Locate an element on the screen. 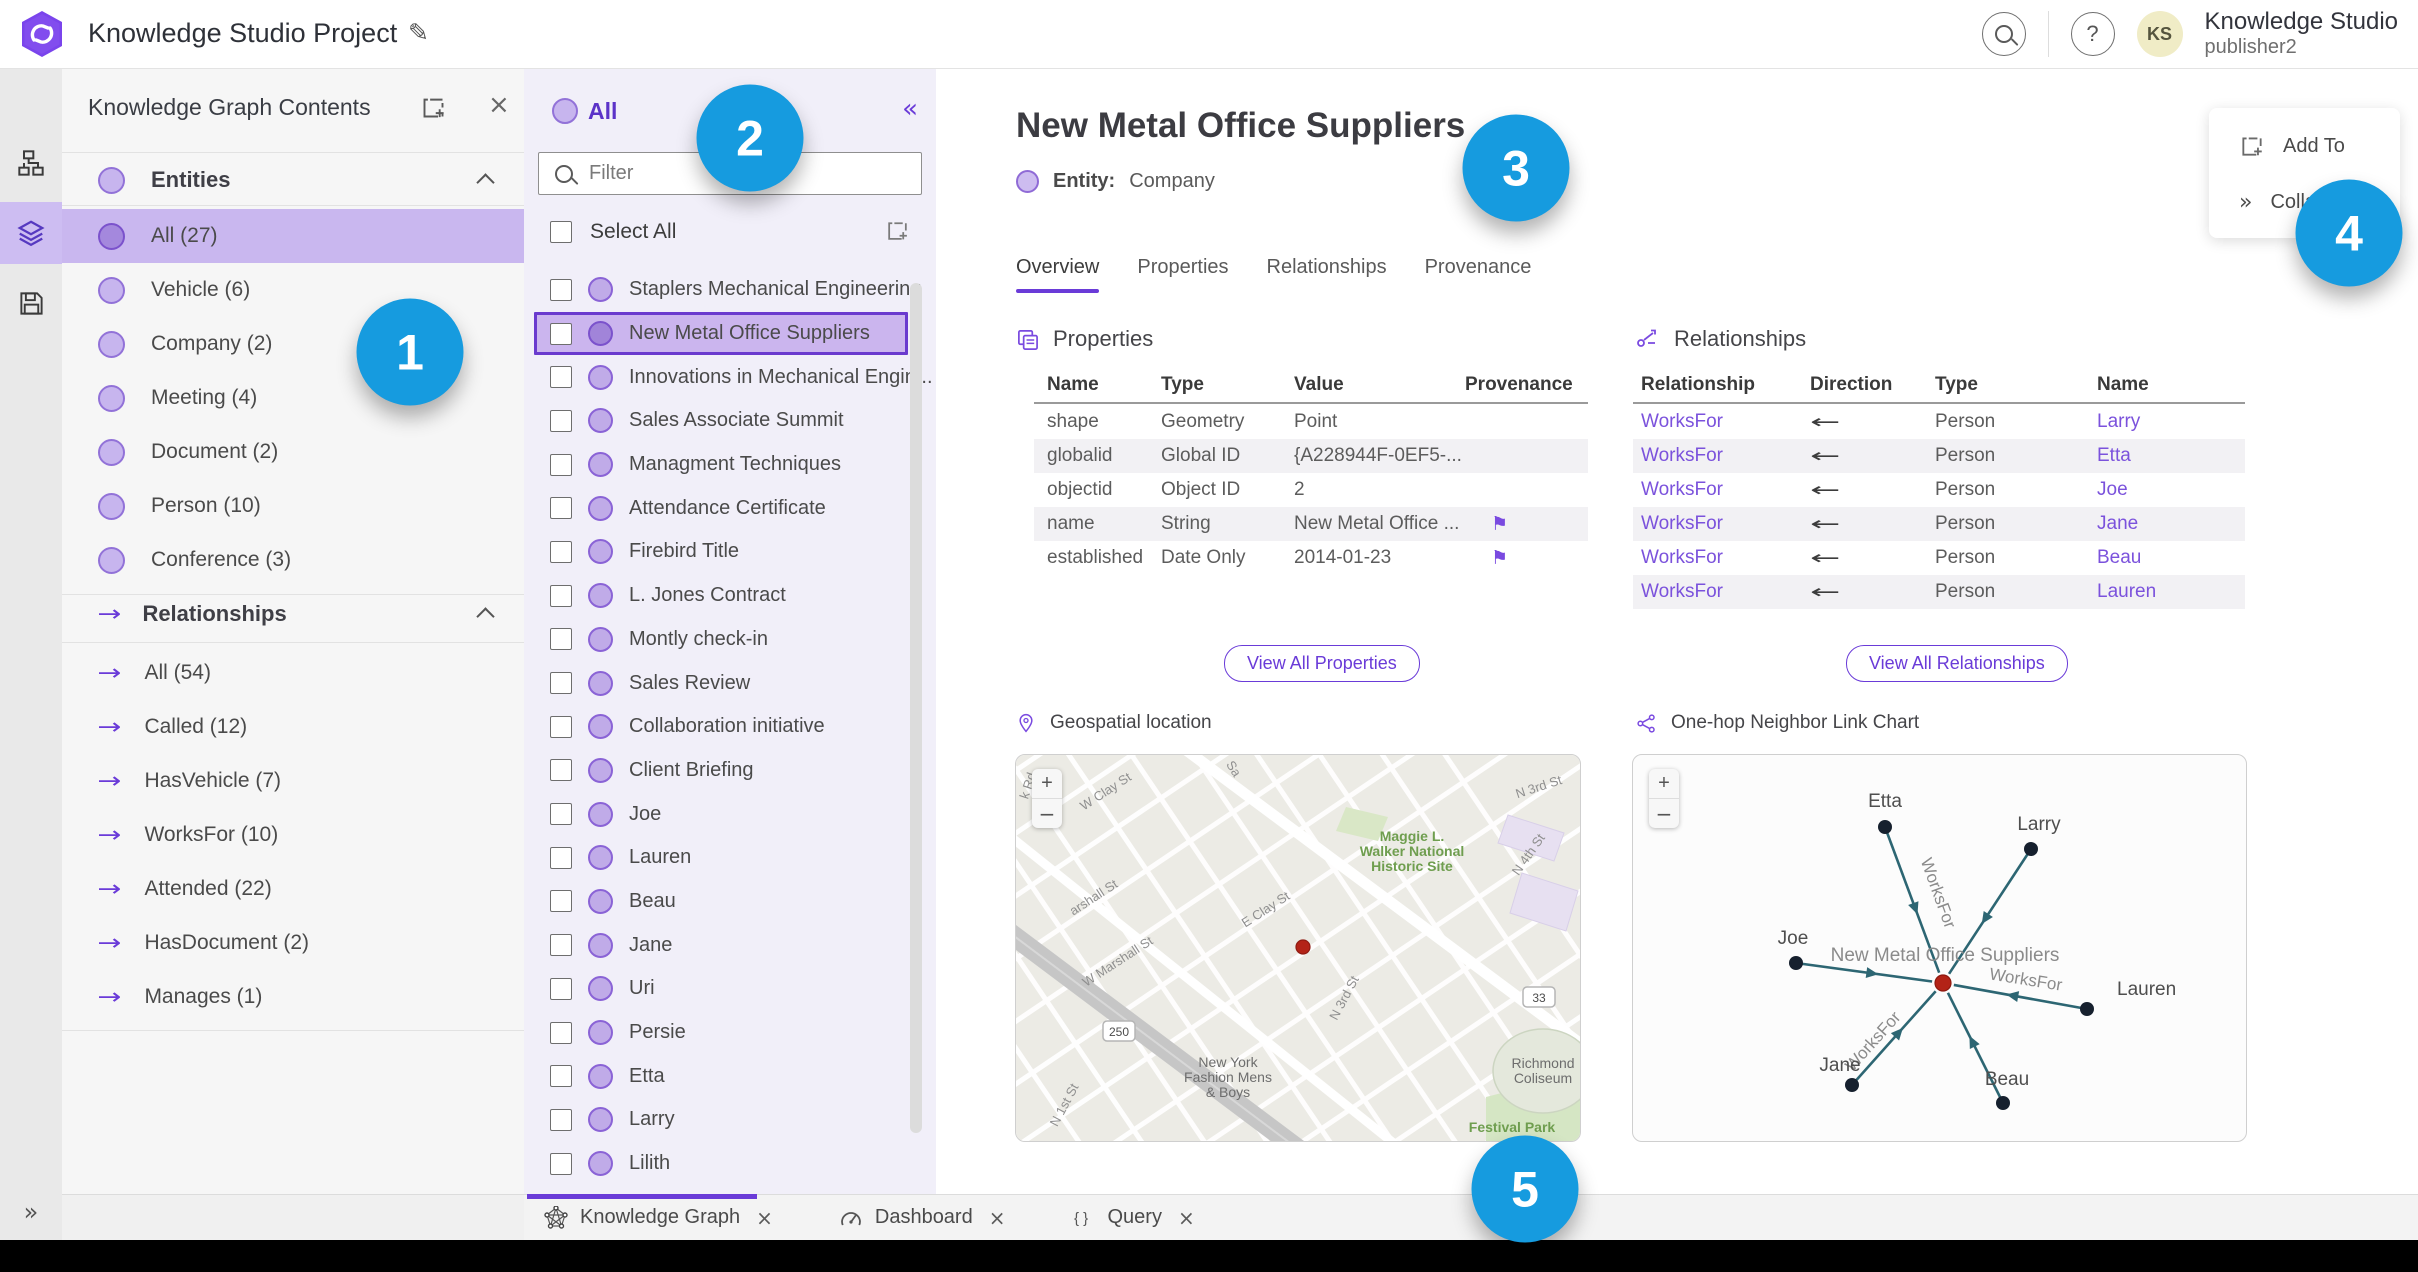  related-entity-link: Jane is located at coordinates (2171, 524).